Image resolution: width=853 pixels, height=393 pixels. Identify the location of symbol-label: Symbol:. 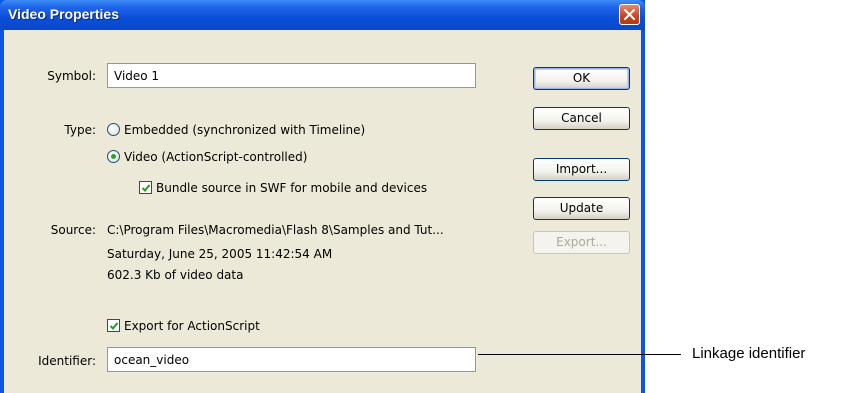
(71, 76).